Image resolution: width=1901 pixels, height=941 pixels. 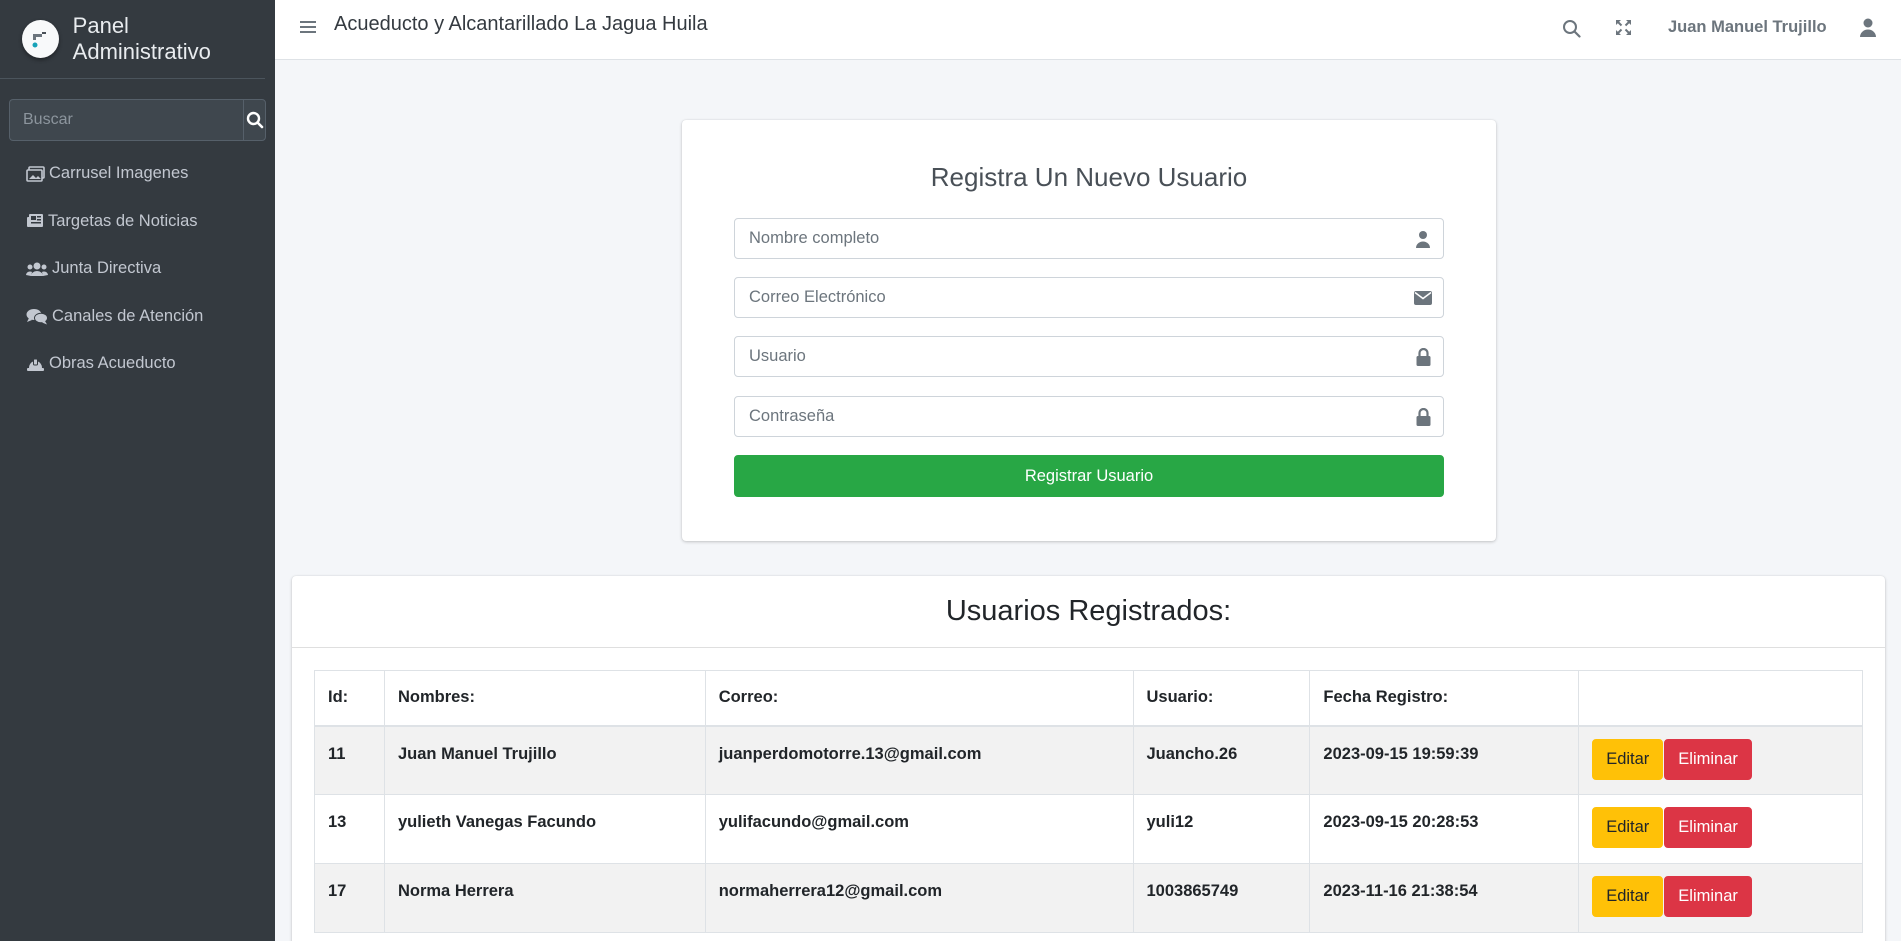 I want to click on user-menu-button, so click(x=1868, y=30).